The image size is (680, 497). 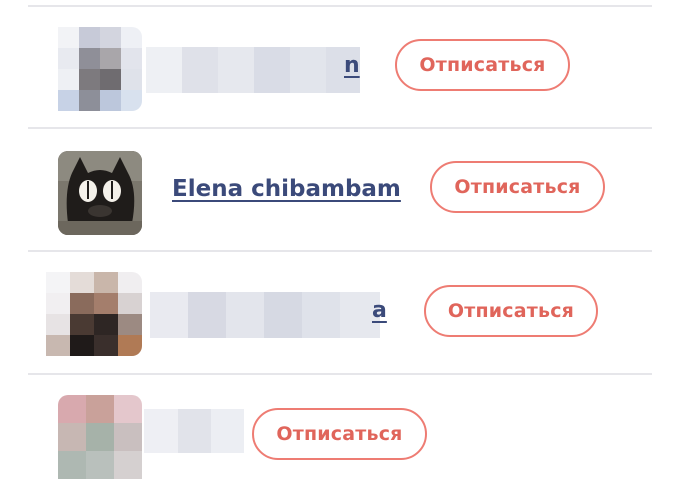 I want to click on cat-avatar-icon, so click(x=100, y=193).